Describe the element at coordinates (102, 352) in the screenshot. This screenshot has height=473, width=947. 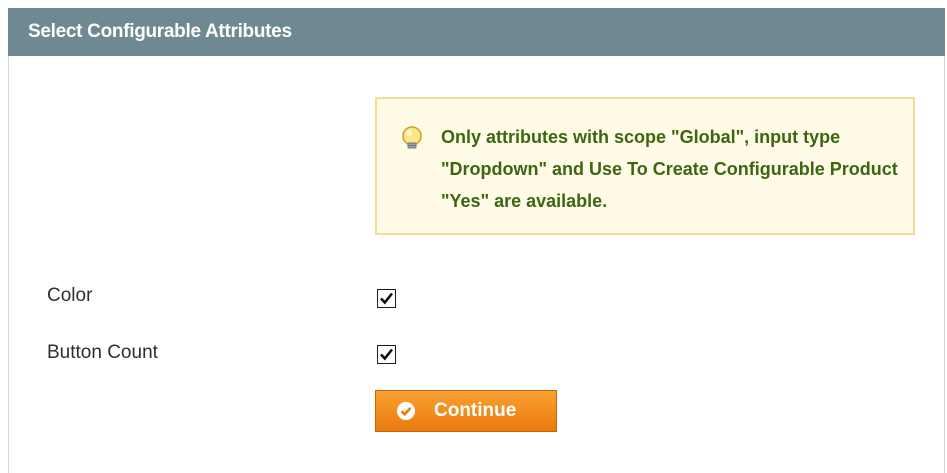
I see `attribute-label-button-count: Button Count` at that location.